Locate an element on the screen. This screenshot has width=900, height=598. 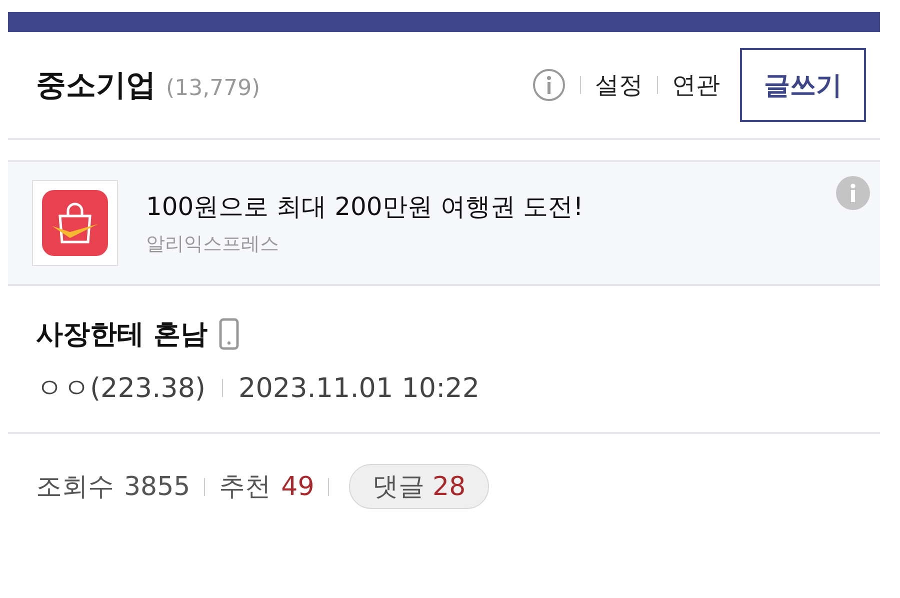
header-link: 설정 is located at coordinates (619, 85).